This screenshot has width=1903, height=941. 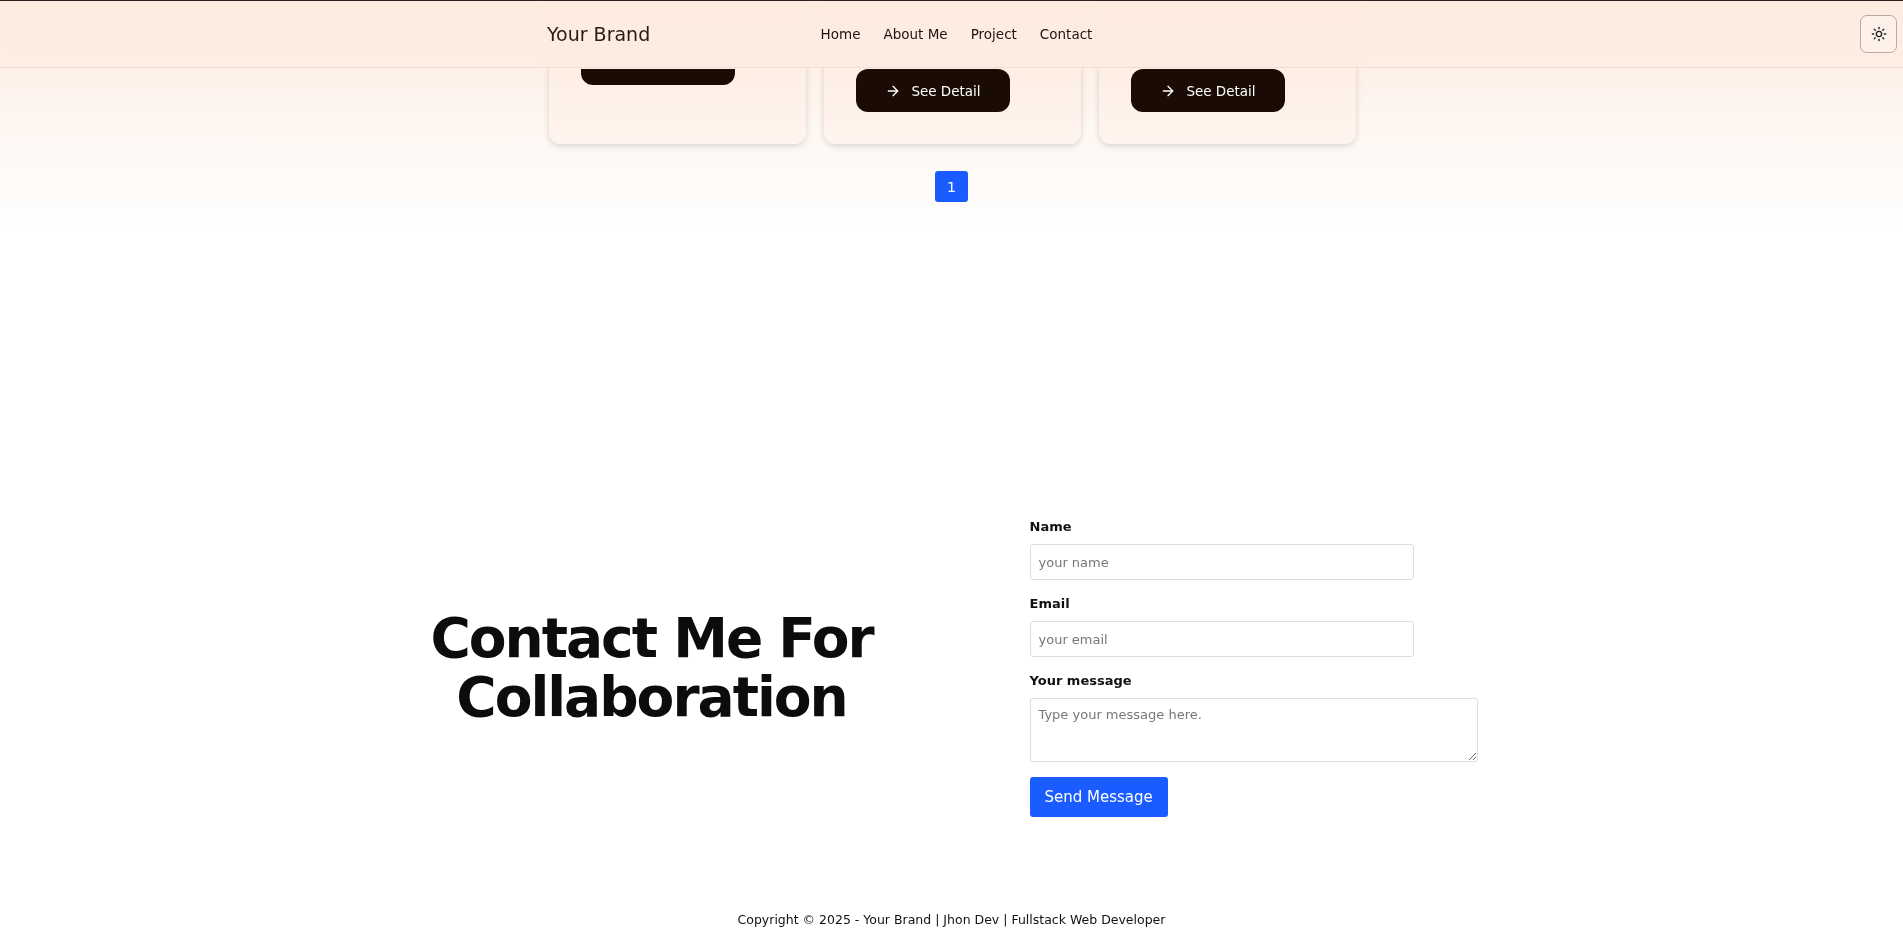 I want to click on nav-link: About Me, so click(x=915, y=34).